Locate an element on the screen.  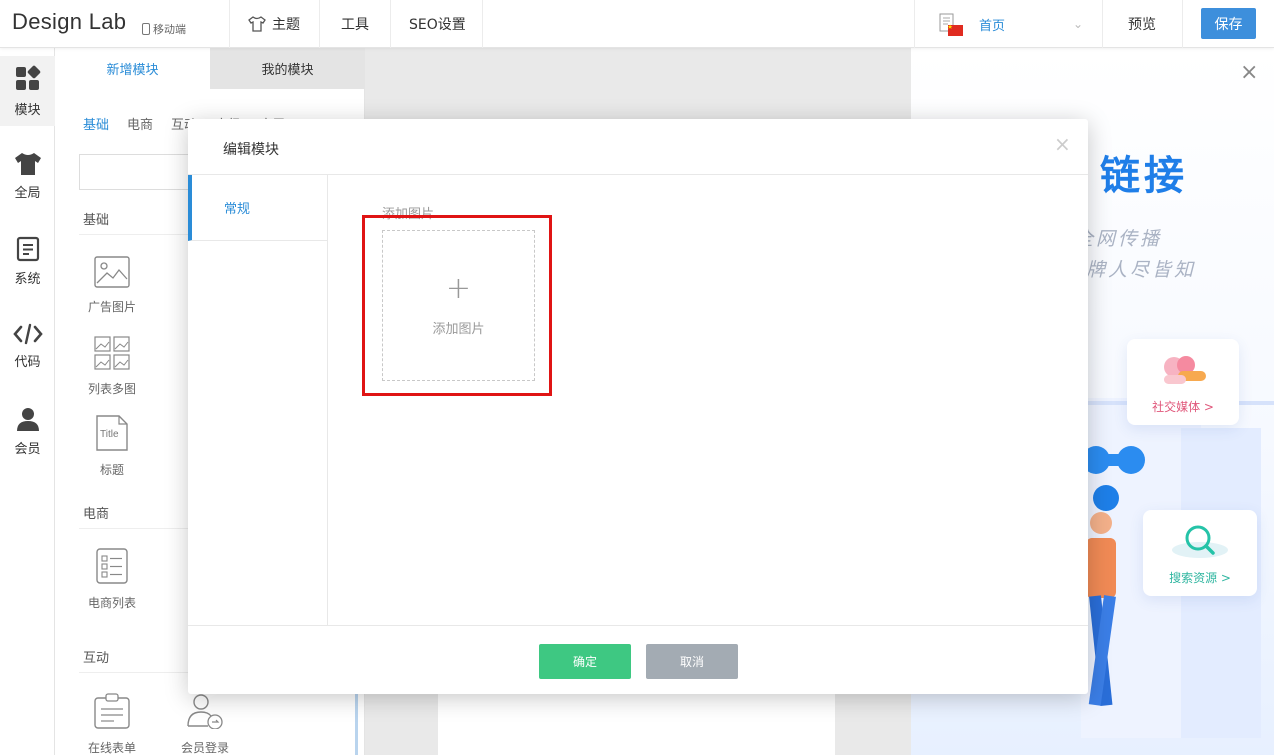
title-icon: Title is located at coordinates (112, 433).